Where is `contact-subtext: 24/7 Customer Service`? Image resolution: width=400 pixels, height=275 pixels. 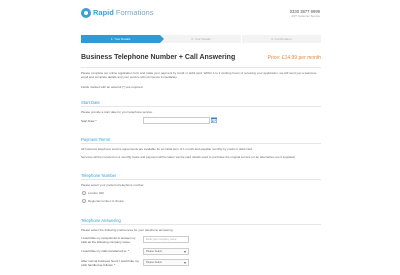 contact-subtext: 24/7 Customer Service is located at coordinates (305, 16).